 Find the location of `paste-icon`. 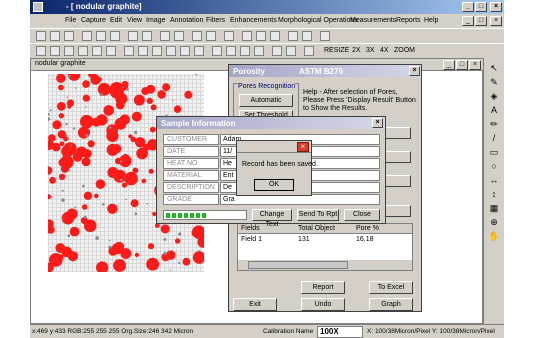

paste-icon is located at coordinates (115, 36).